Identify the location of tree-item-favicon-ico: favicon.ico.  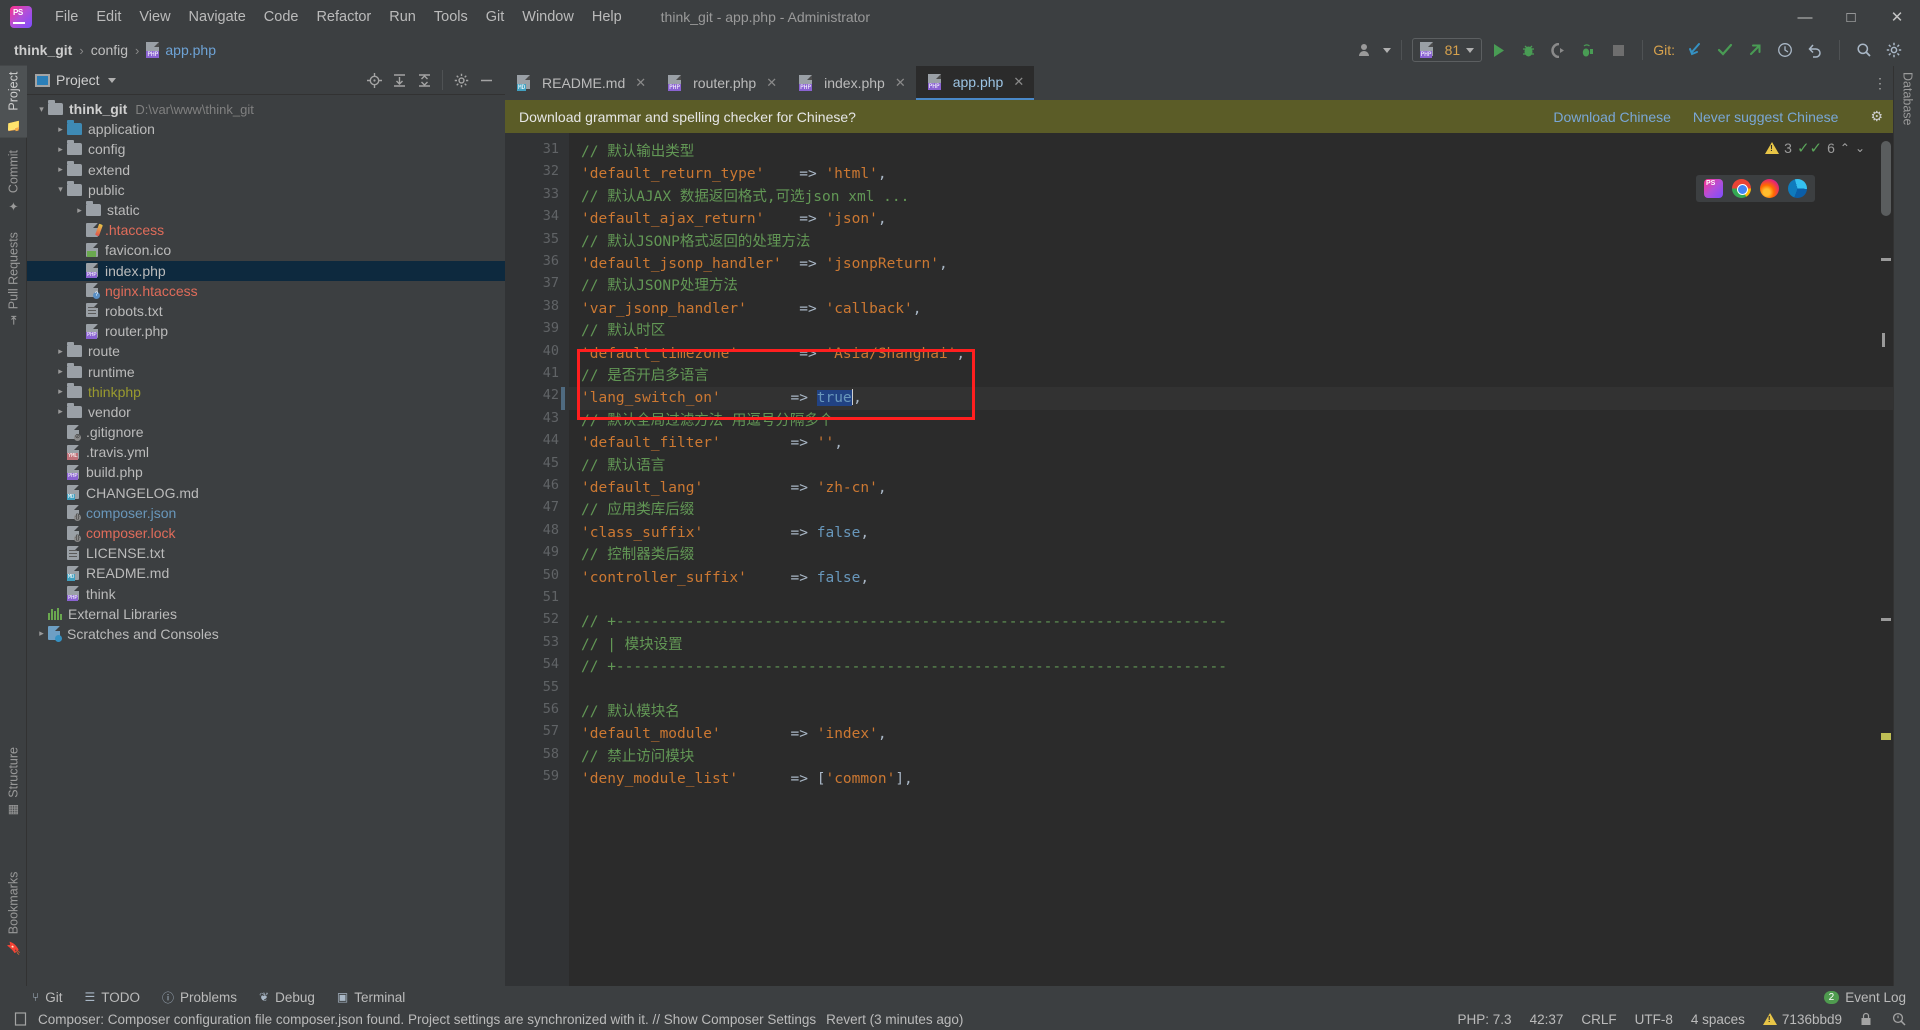
(266, 250).